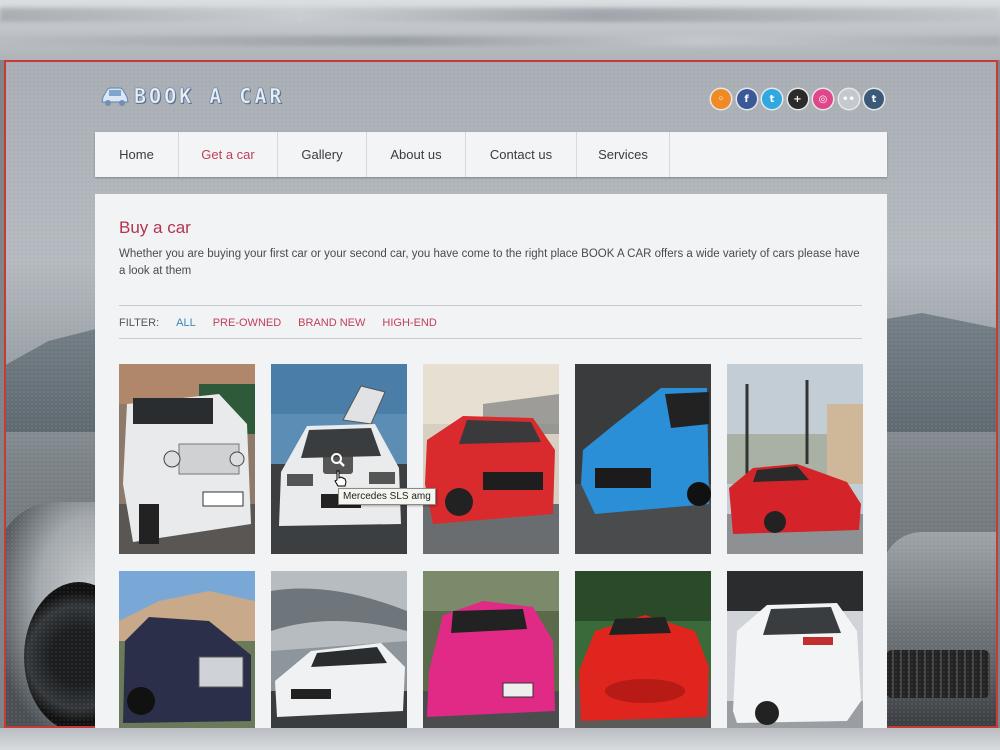  I want to click on dribbble-icon: ◎, so click(823, 99).